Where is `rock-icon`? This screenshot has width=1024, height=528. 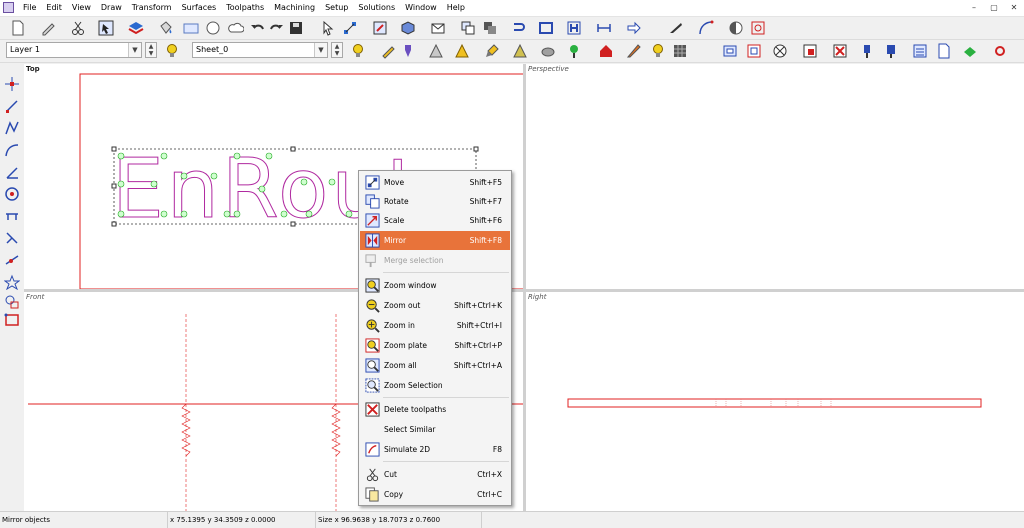
rock-icon is located at coordinates (548, 51).